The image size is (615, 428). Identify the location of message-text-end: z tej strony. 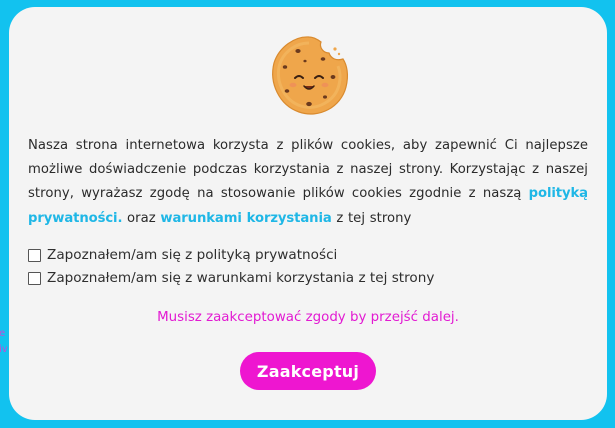
(374, 218).